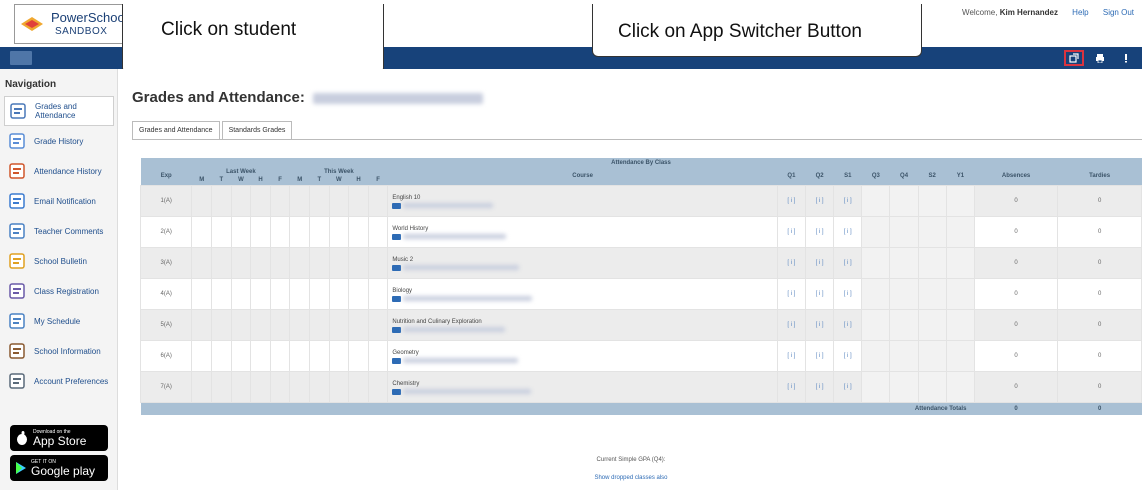  What do you see at coordinates (58, 261) in the screenshot?
I see `sidebar-item: School Bulletin` at bounding box center [58, 261].